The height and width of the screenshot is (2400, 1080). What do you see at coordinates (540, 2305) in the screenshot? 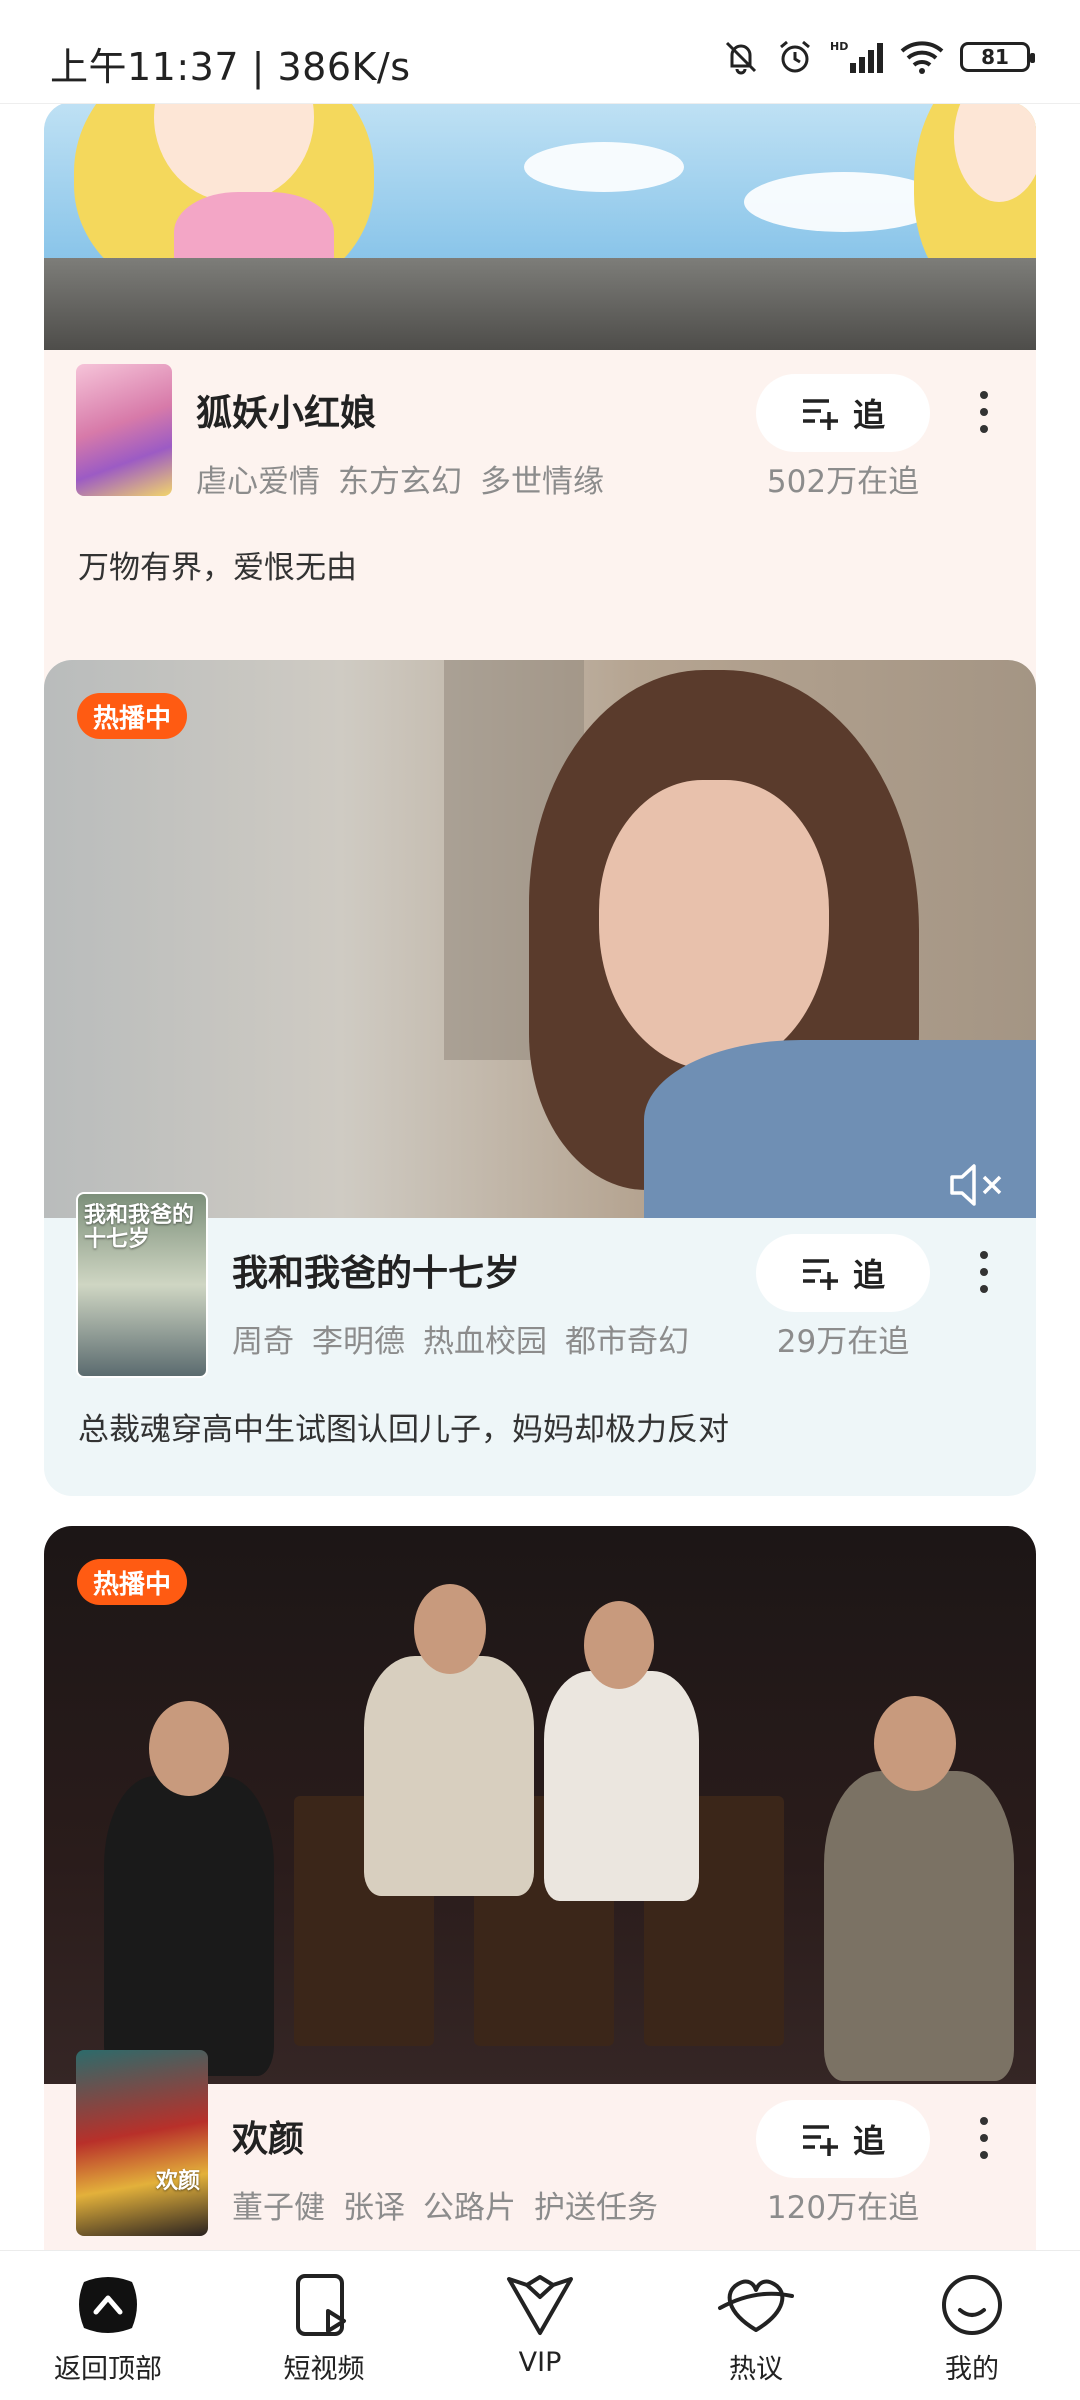
I see `vip-icon` at bounding box center [540, 2305].